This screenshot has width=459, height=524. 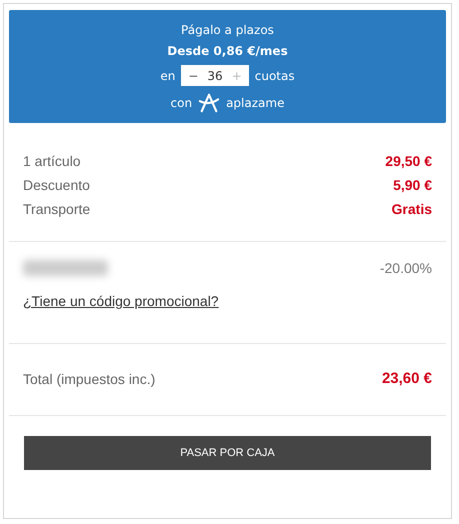 What do you see at coordinates (181, 103) in the screenshot?
I see `provider-prefix: con` at bounding box center [181, 103].